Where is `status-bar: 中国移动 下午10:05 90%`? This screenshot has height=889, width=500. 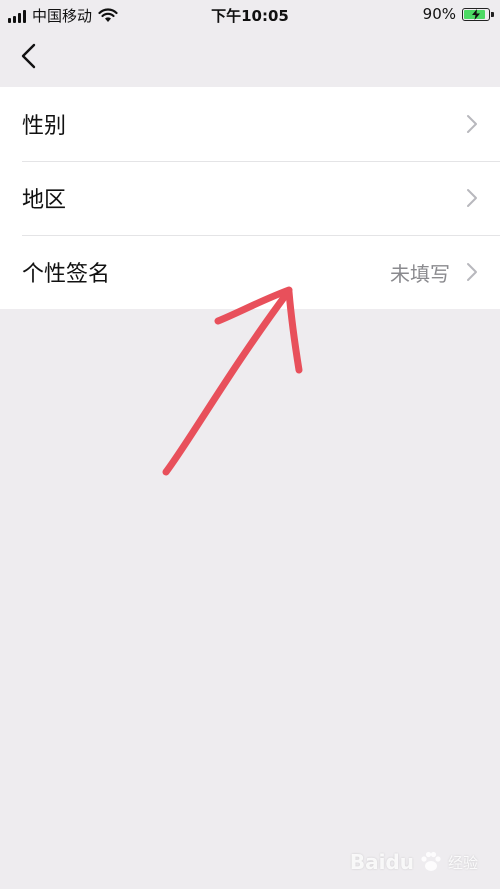
status-bar: 中国移动 下午10:05 90% is located at coordinates (250, 14).